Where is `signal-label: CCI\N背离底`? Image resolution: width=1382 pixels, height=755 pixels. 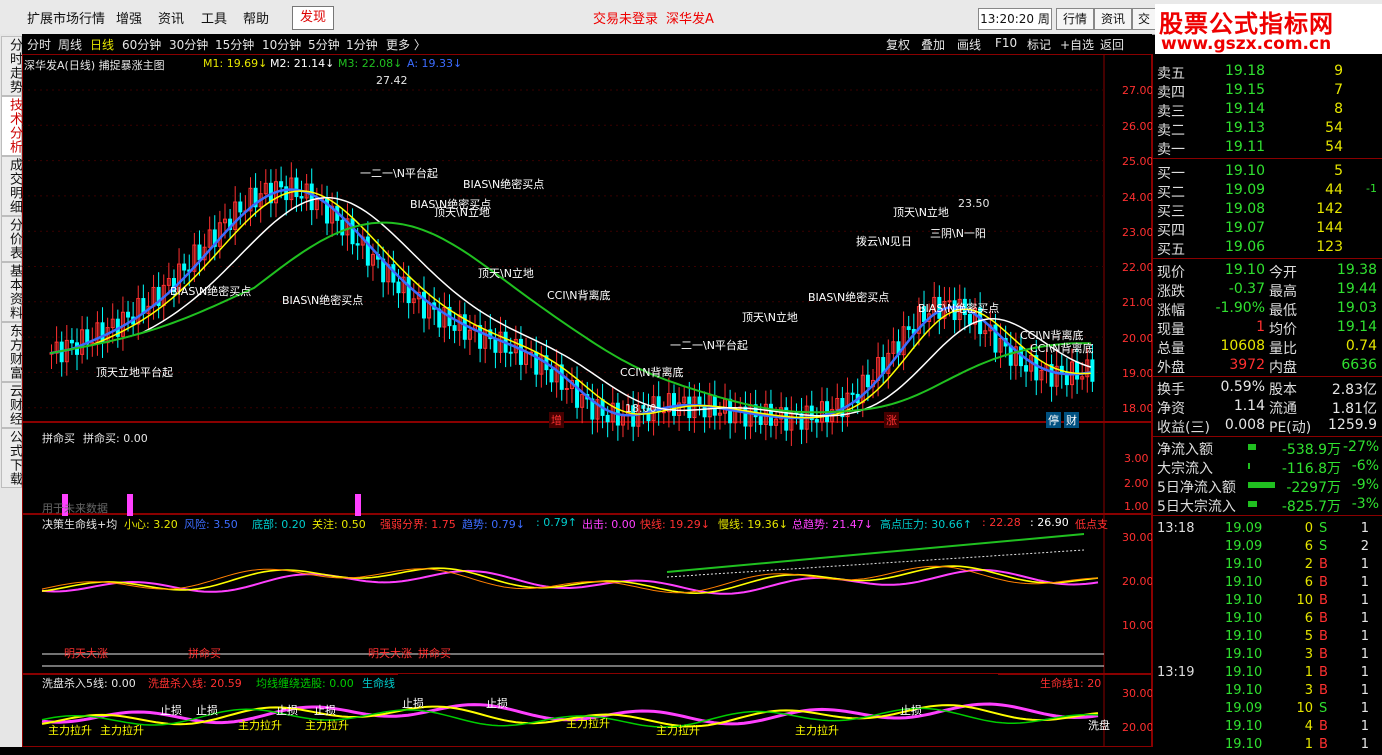
signal-label: CCI\N背离底 is located at coordinates (579, 295).